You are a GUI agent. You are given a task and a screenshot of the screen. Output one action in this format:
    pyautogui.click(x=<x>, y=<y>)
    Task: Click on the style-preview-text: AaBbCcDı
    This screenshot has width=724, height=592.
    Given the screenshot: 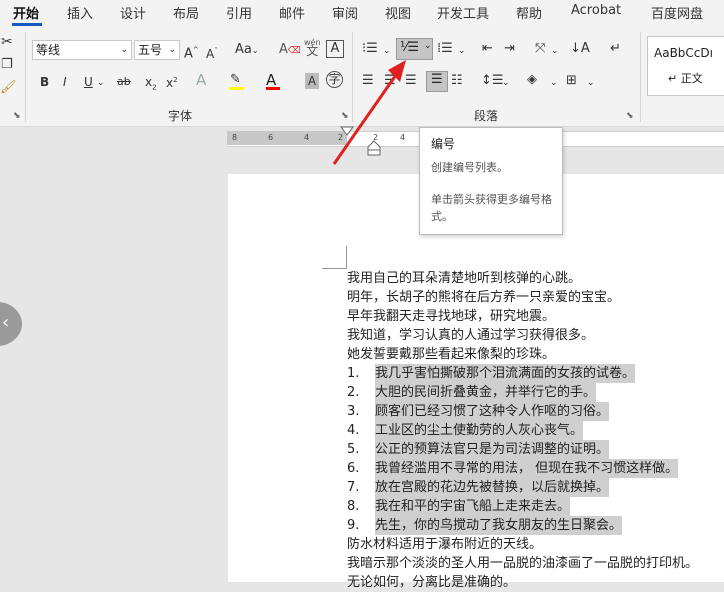 What is the action you would take?
    pyautogui.click(x=683, y=53)
    